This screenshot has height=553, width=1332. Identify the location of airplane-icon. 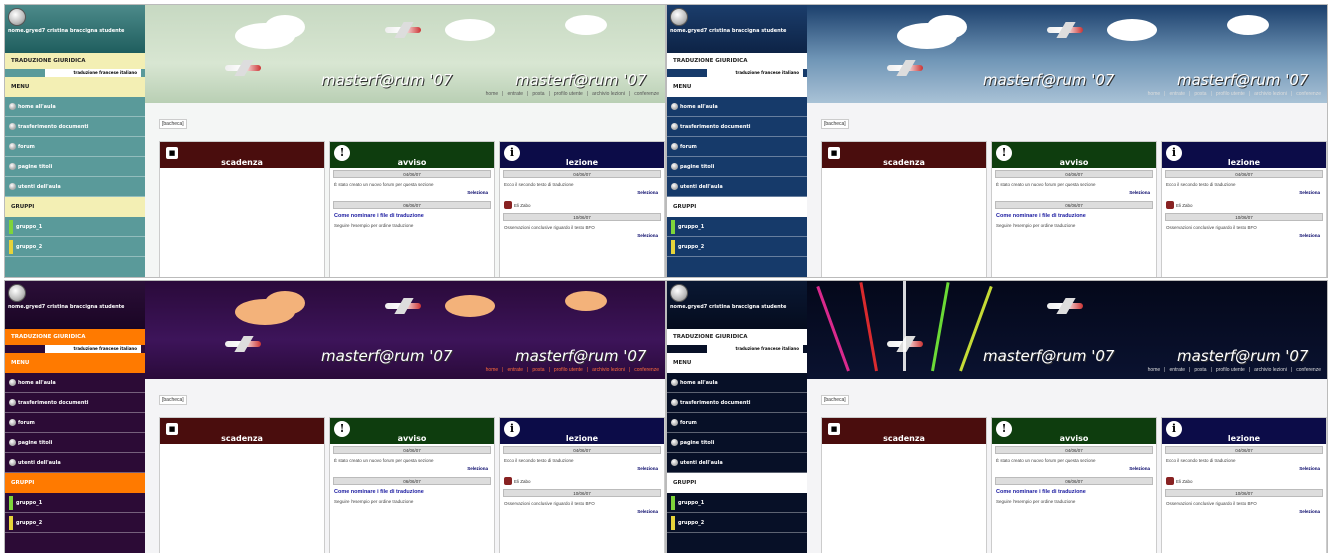
(1065, 30).